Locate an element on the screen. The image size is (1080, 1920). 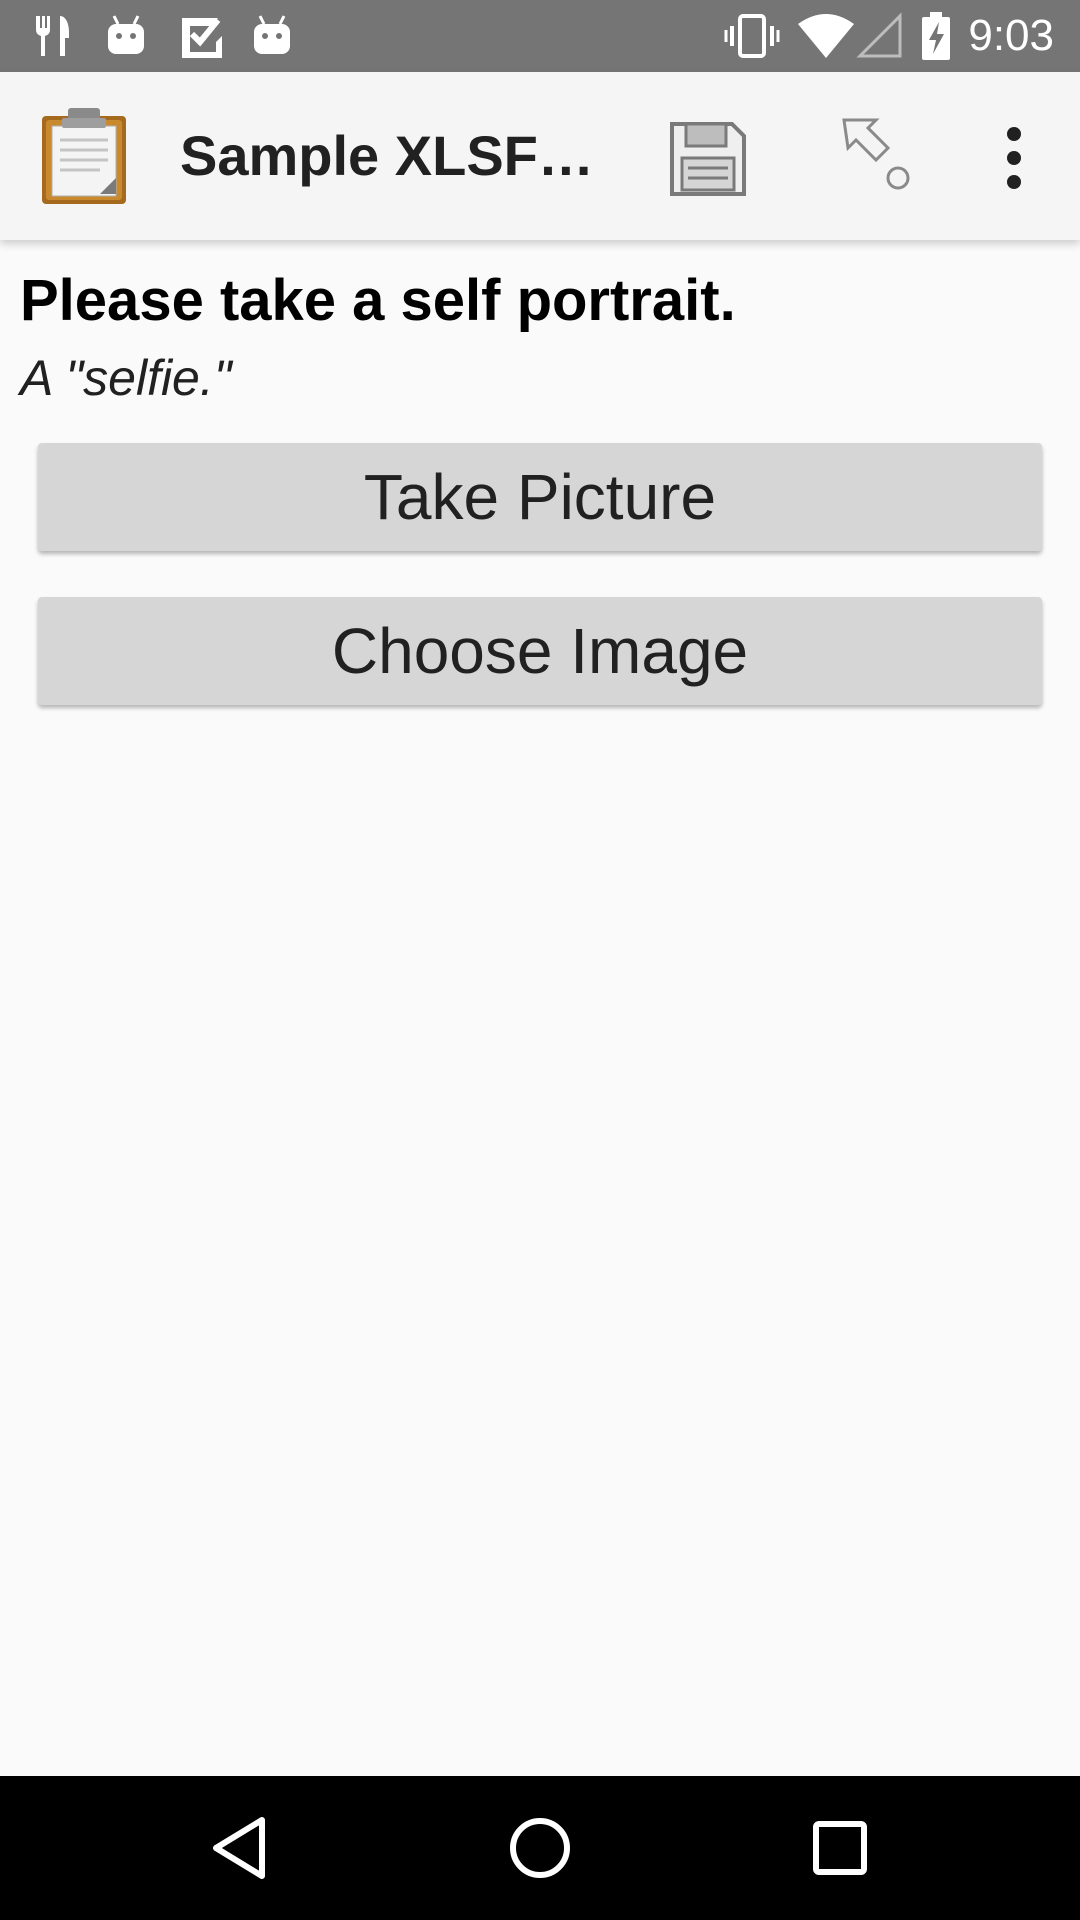
choose-image-button: Choose Image is located at coordinates (540, 651).